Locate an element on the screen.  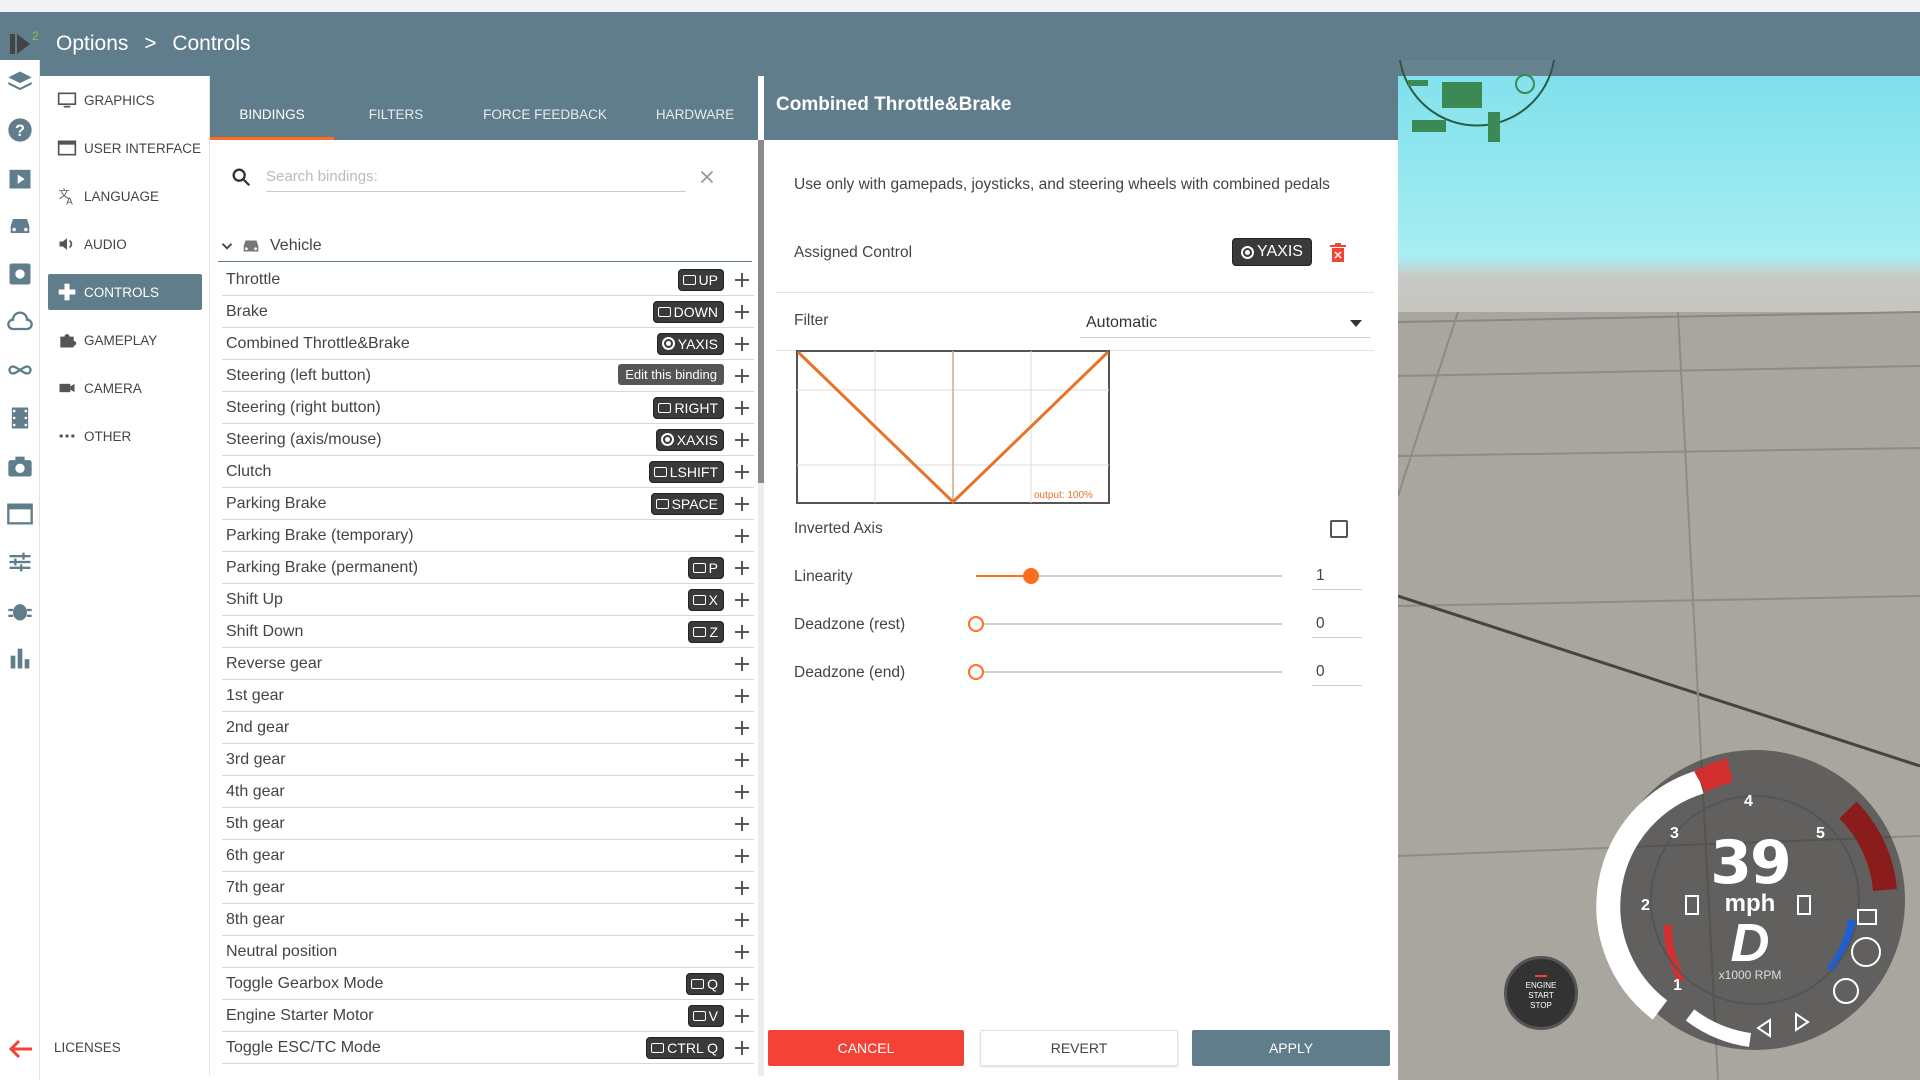
binding-row: Clutch LSHIFT is located at coordinates (488, 472).